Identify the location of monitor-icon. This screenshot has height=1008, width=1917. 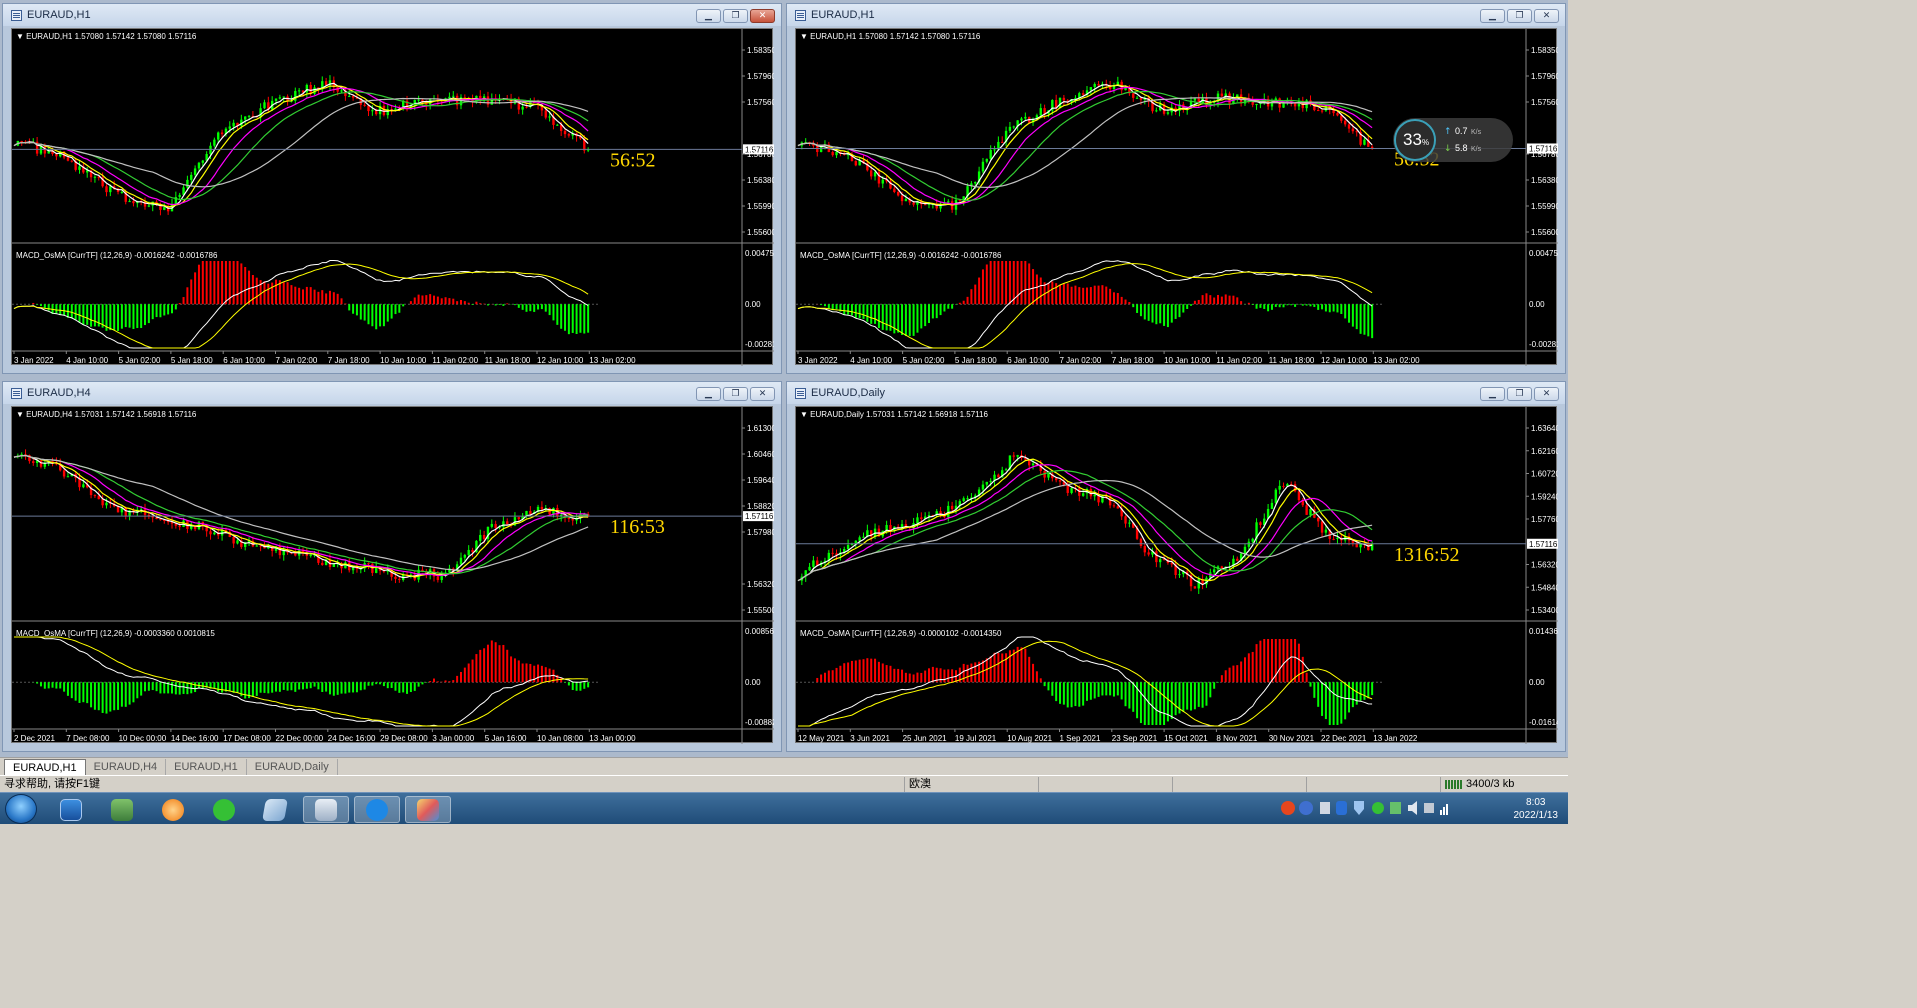
(71, 809).